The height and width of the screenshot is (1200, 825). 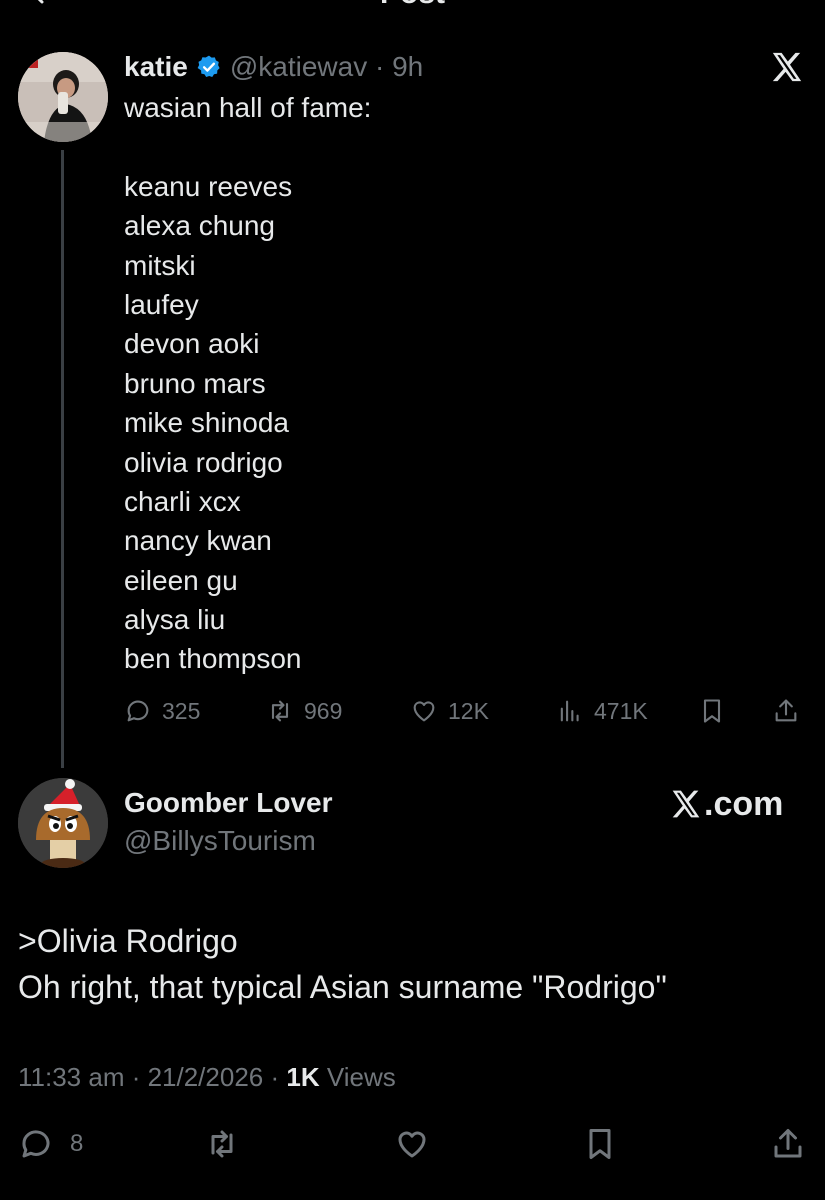 What do you see at coordinates (569, 711) in the screenshot?
I see `views-icon` at bounding box center [569, 711].